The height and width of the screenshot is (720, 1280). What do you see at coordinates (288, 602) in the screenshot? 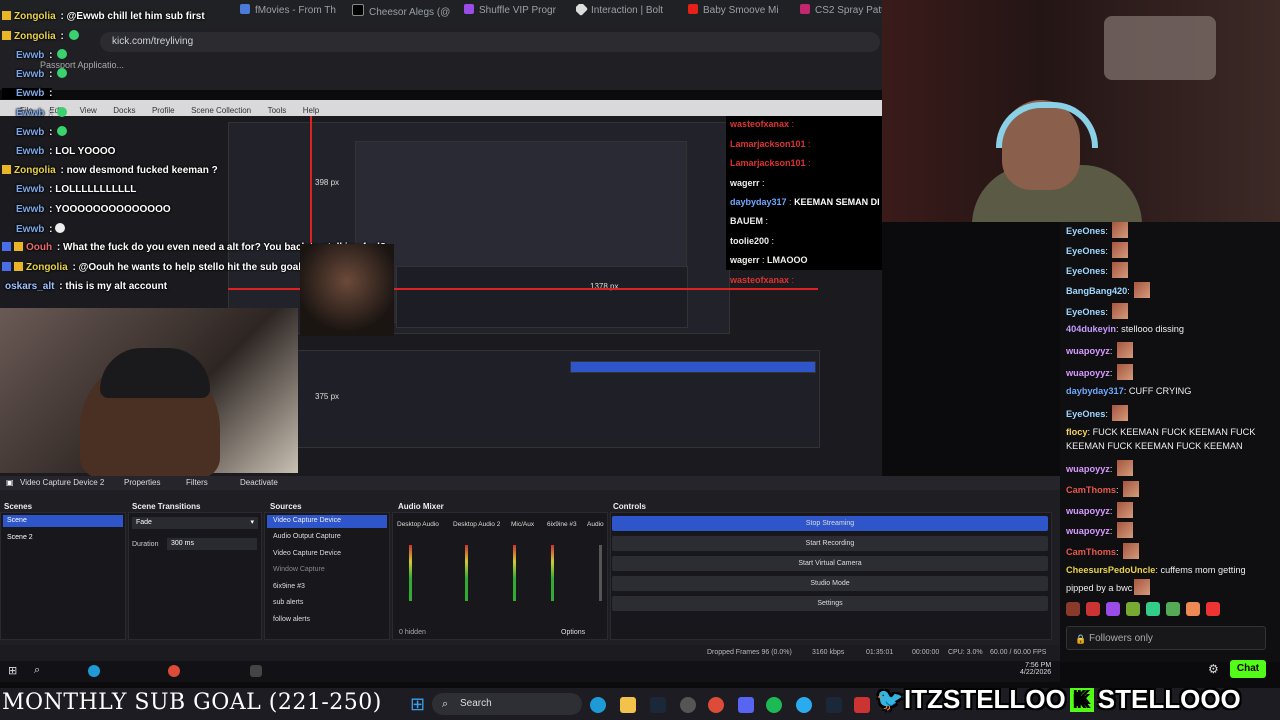
I see `source-item: sub alerts` at bounding box center [288, 602].